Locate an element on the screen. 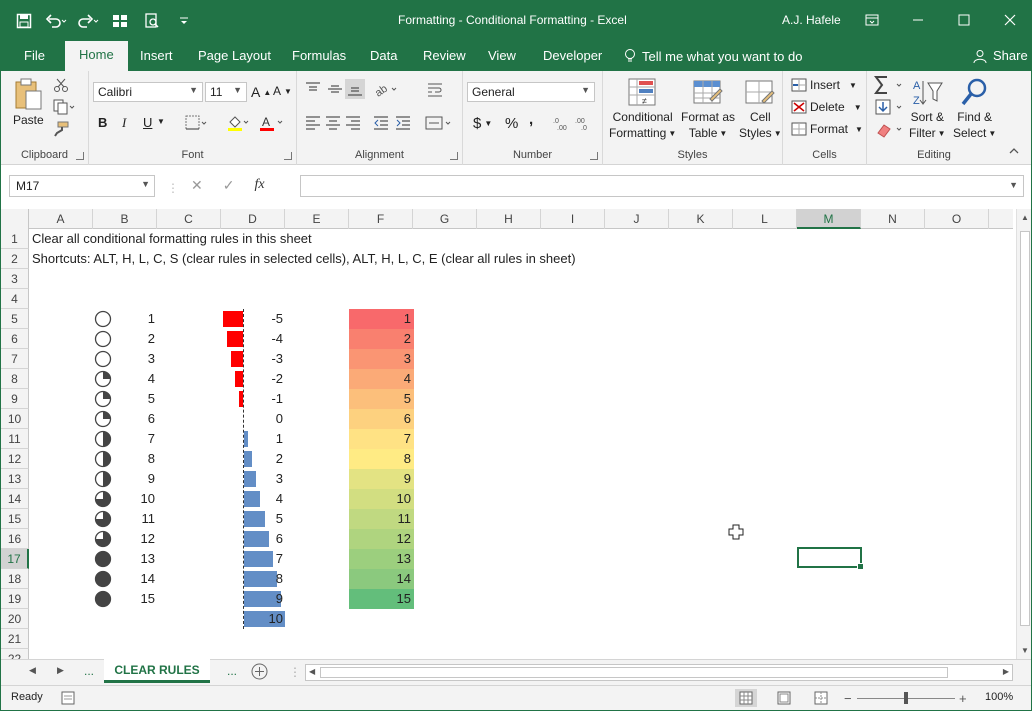 This screenshot has height=711, width=1032. number-format-combo: General ▼ is located at coordinates (531, 92).